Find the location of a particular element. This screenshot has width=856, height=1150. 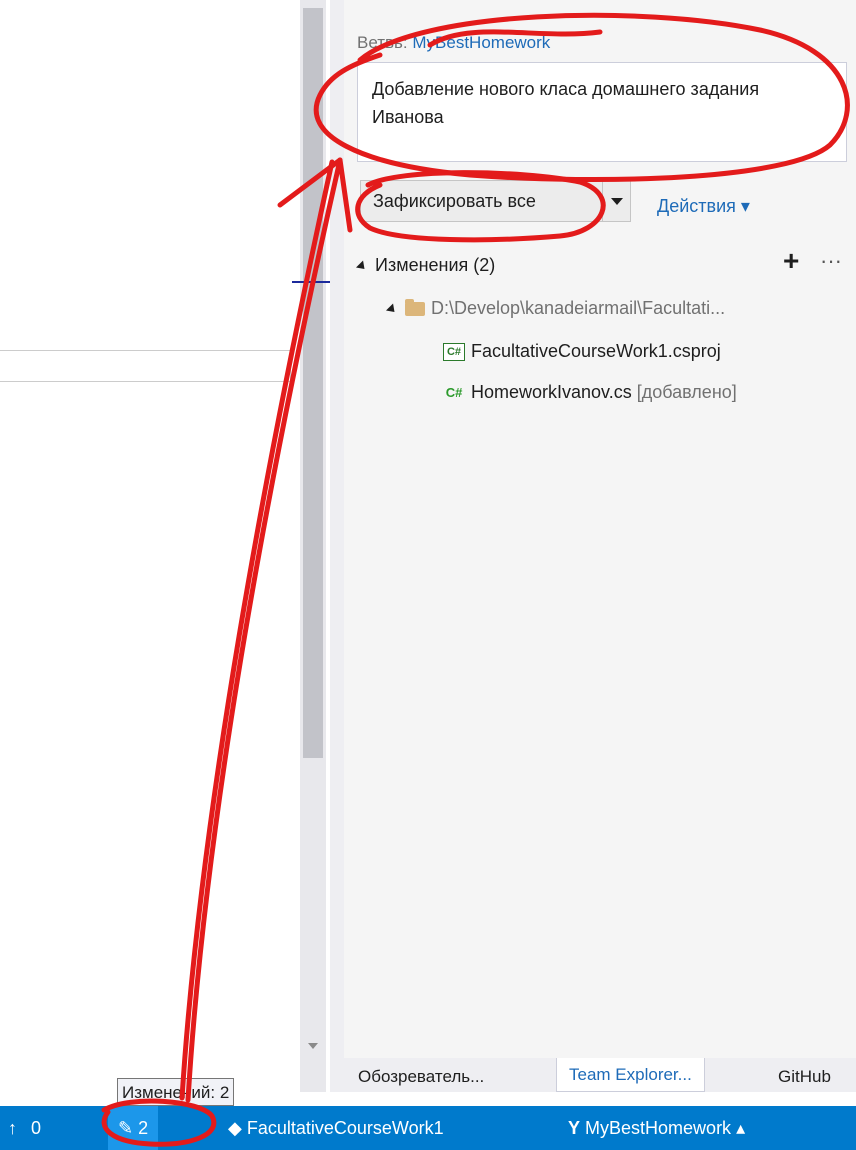

tab-github: GitHub is located at coordinates (804, 1077).